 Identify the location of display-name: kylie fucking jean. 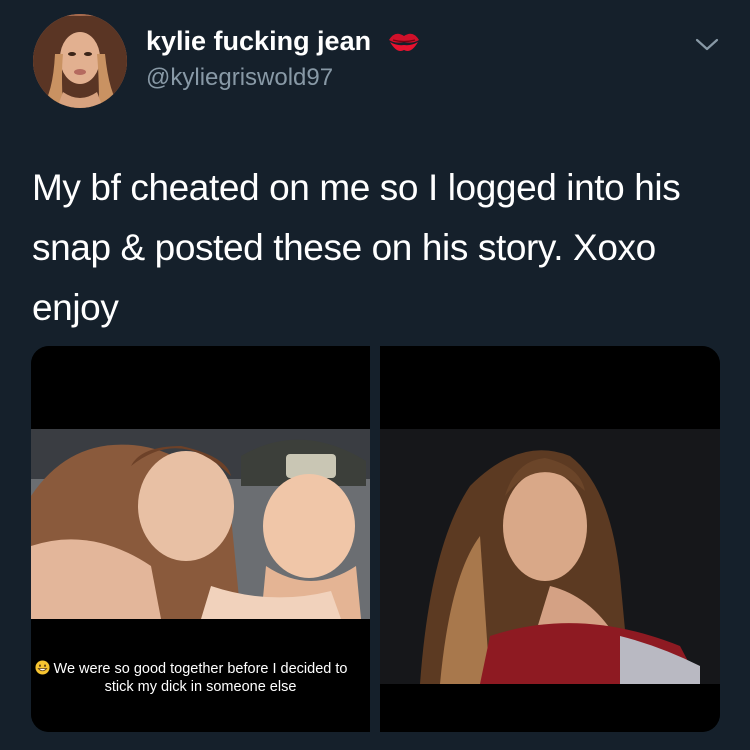
(258, 41).